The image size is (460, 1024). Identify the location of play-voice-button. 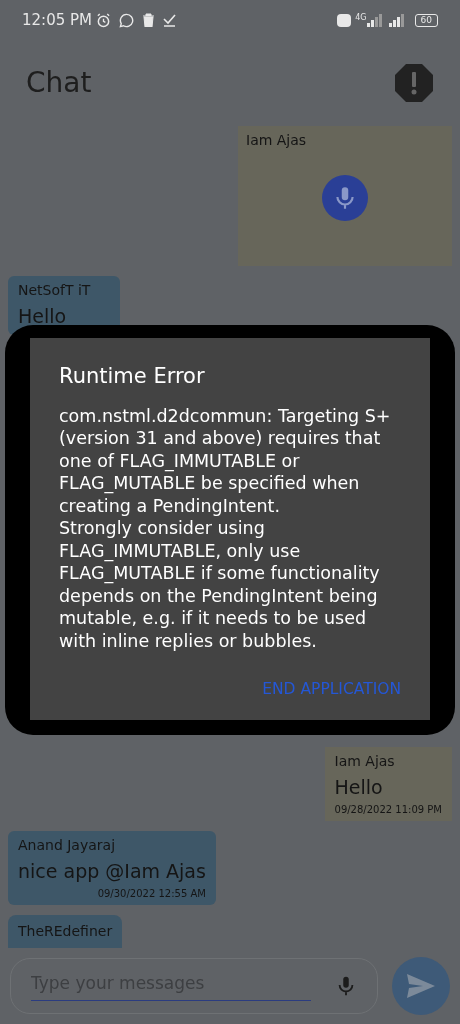
(345, 198).